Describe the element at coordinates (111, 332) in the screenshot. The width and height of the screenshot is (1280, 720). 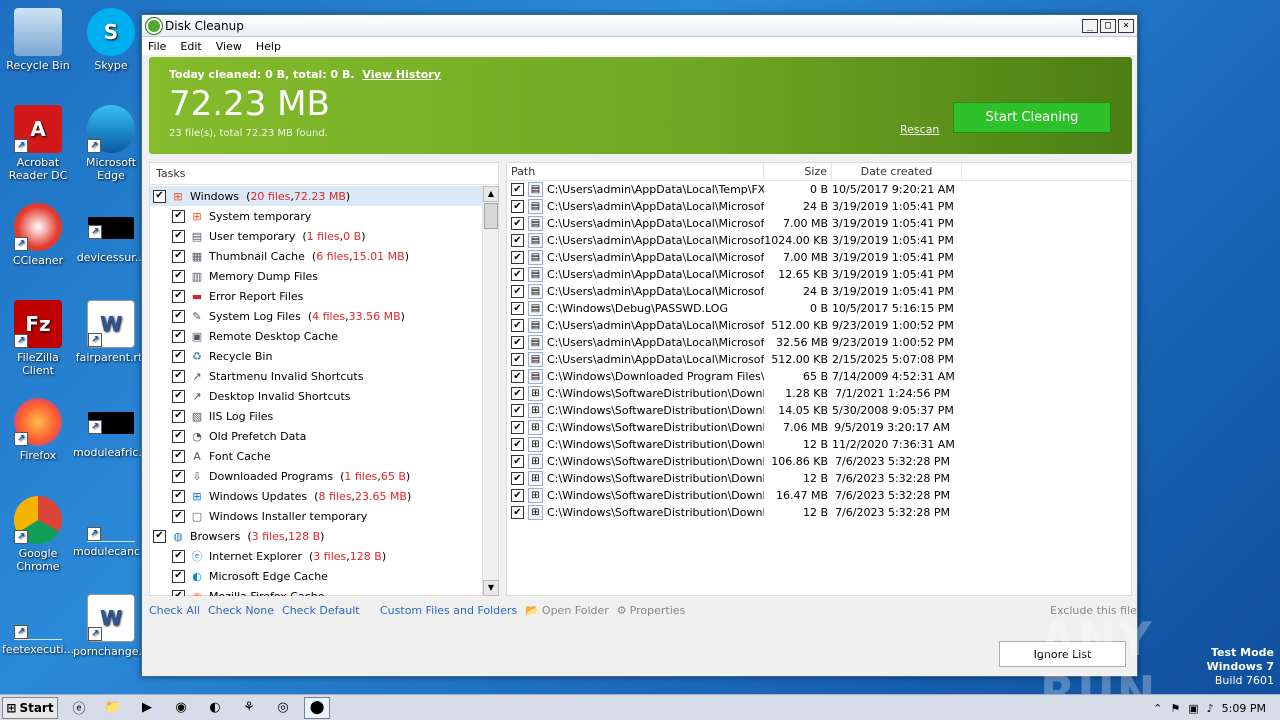
I see `desktop-icon: W ↗ fairparent.rtf` at that location.